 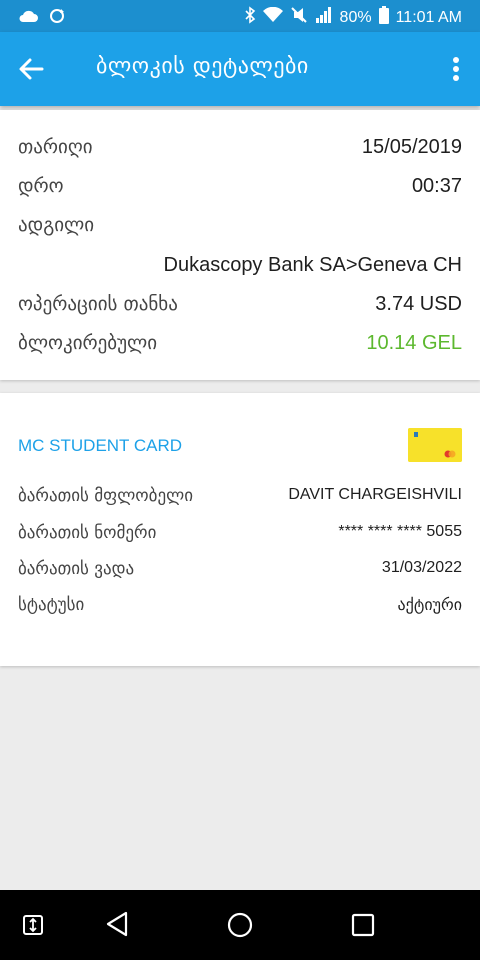 What do you see at coordinates (299, 18) in the screenshot?
I see `mute-icon` at bounding box center [299, 18].